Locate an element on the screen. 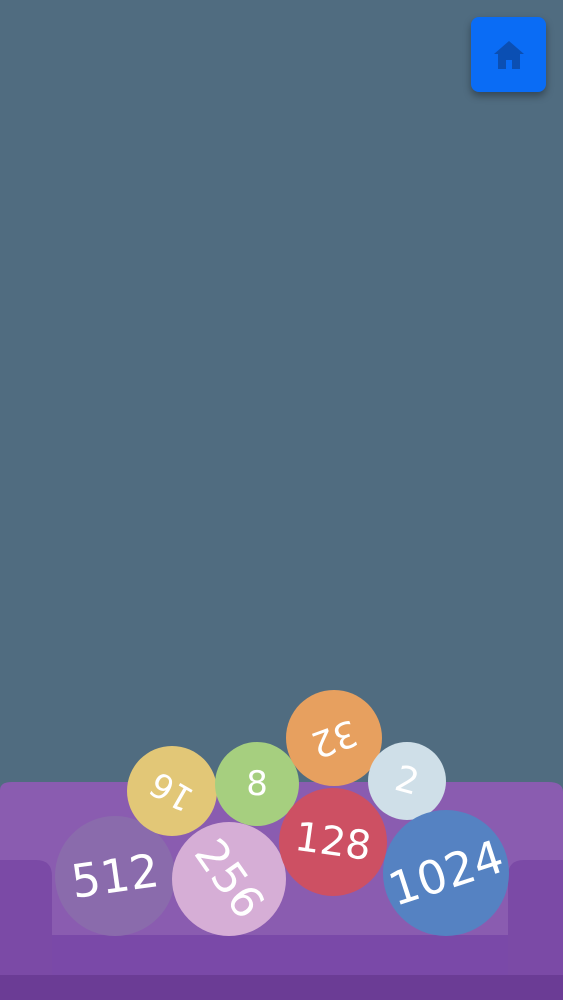 The image size is (563, 1000). ball-label: 8 is located at coordinates (257, 784).